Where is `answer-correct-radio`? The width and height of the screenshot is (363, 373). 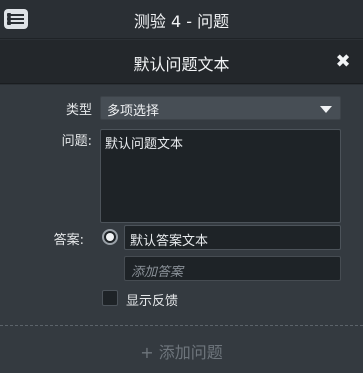 answer-correct-radio is located at coordinates (110, 237).